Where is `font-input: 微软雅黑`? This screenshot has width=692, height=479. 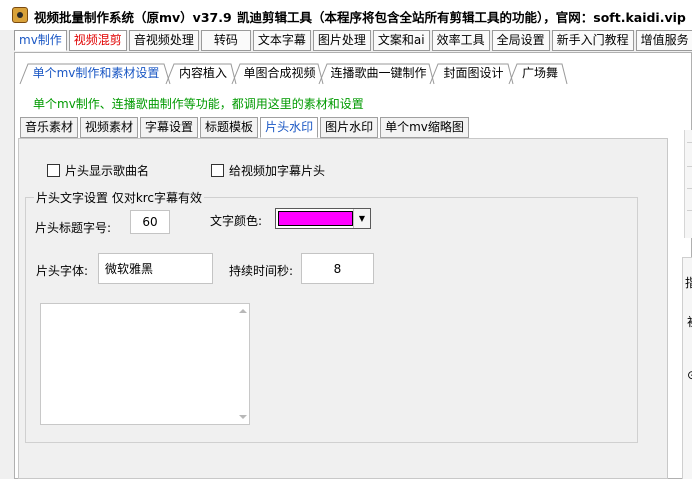
font-input: 微软雅黑 is located at coordinates (155, 268).